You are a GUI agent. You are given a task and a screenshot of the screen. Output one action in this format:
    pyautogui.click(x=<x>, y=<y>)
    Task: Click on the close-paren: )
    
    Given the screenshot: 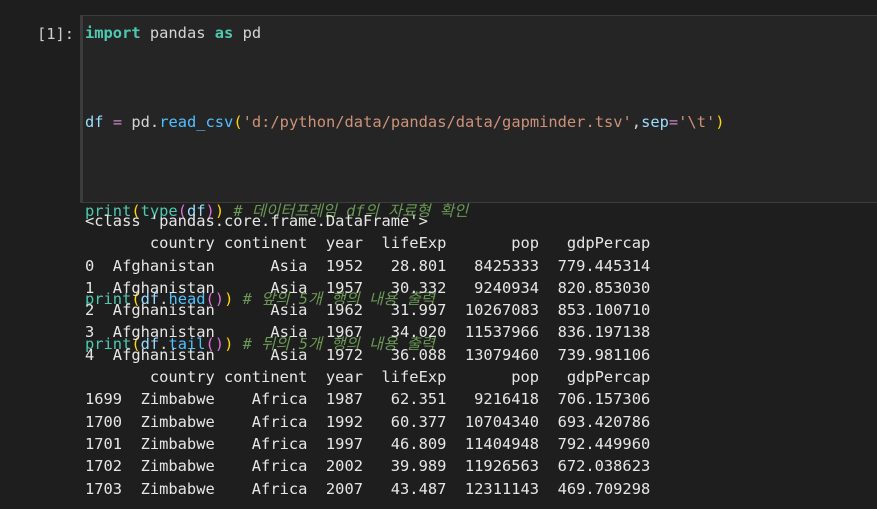 What is the action you would take?
    pyautogui.click(x=720, y=121)
    